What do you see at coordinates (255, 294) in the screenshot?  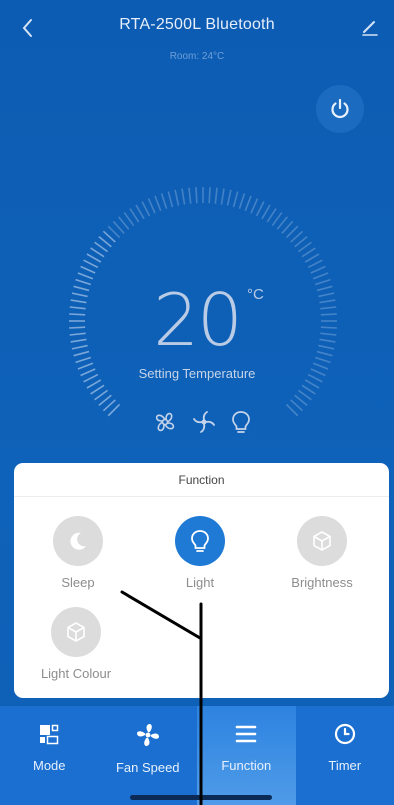 I see `temperature-unit: °C` at bounding box center [255, 294].